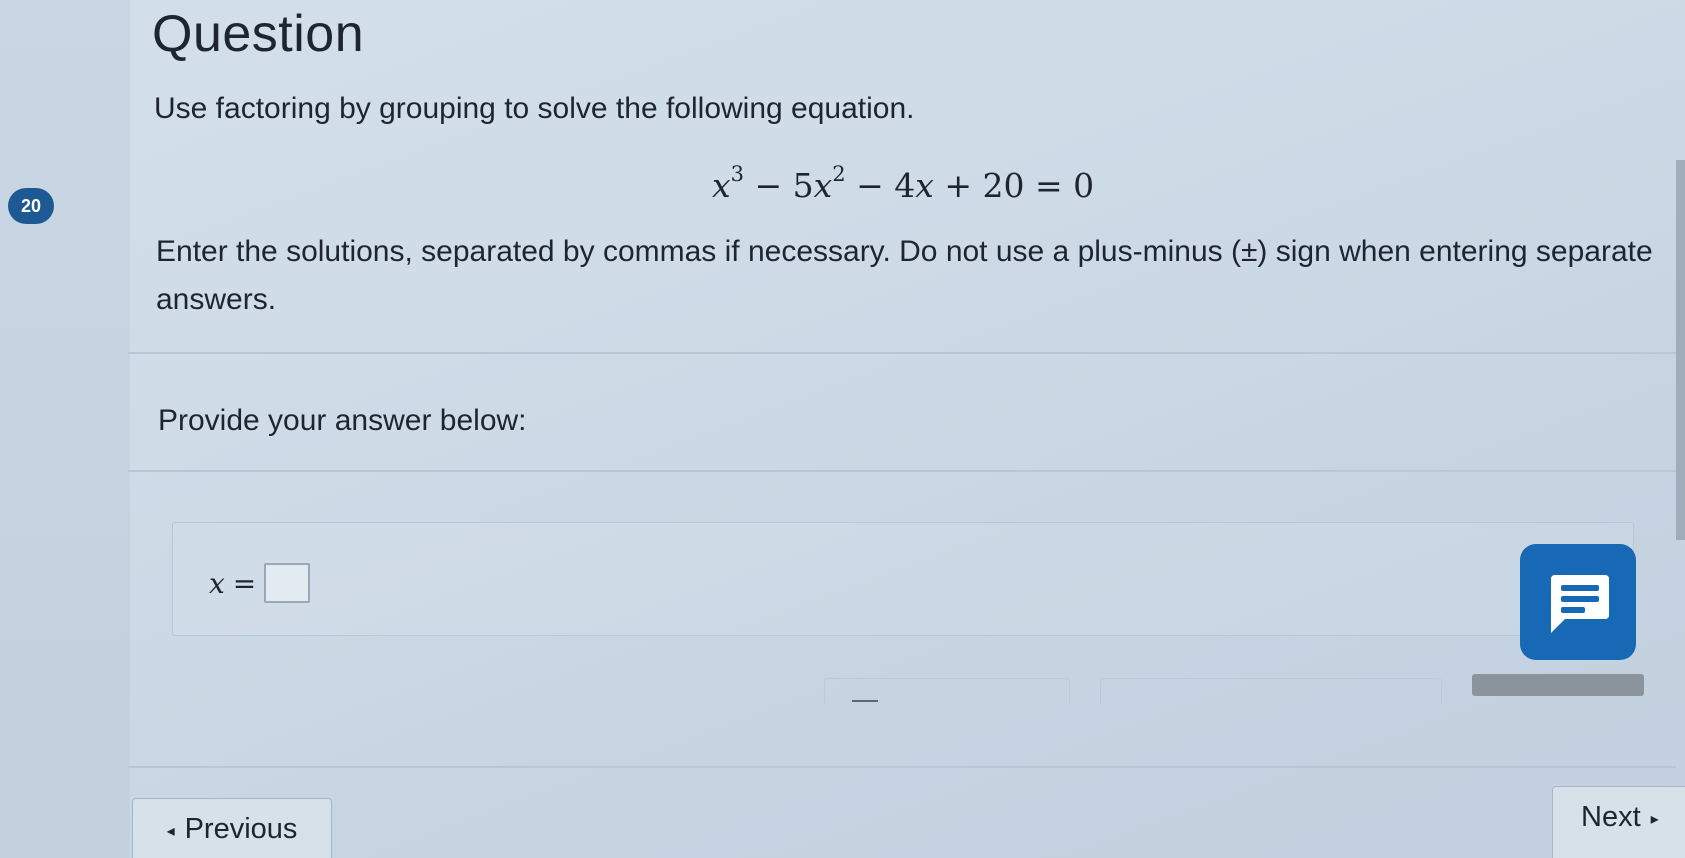 This screenshot has height=858, width=1685. I want to click on scrollbar, so click(1680, 350).